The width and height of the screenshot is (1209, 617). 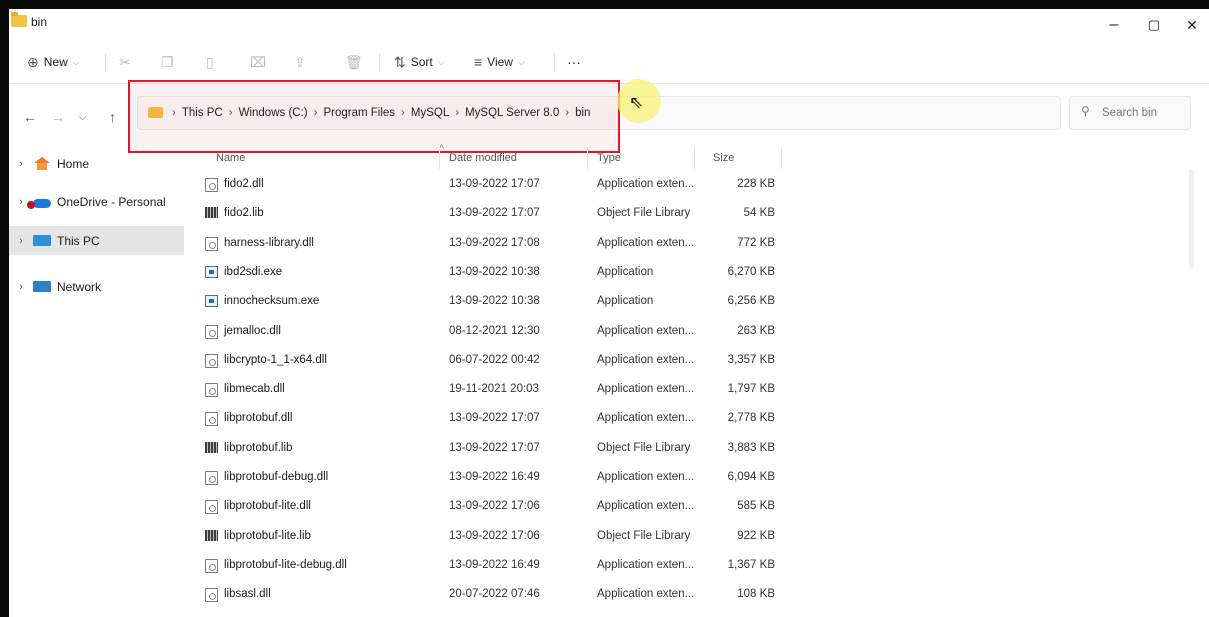 I want to click on file-size: 54 KB, so click(x=759, y=213).